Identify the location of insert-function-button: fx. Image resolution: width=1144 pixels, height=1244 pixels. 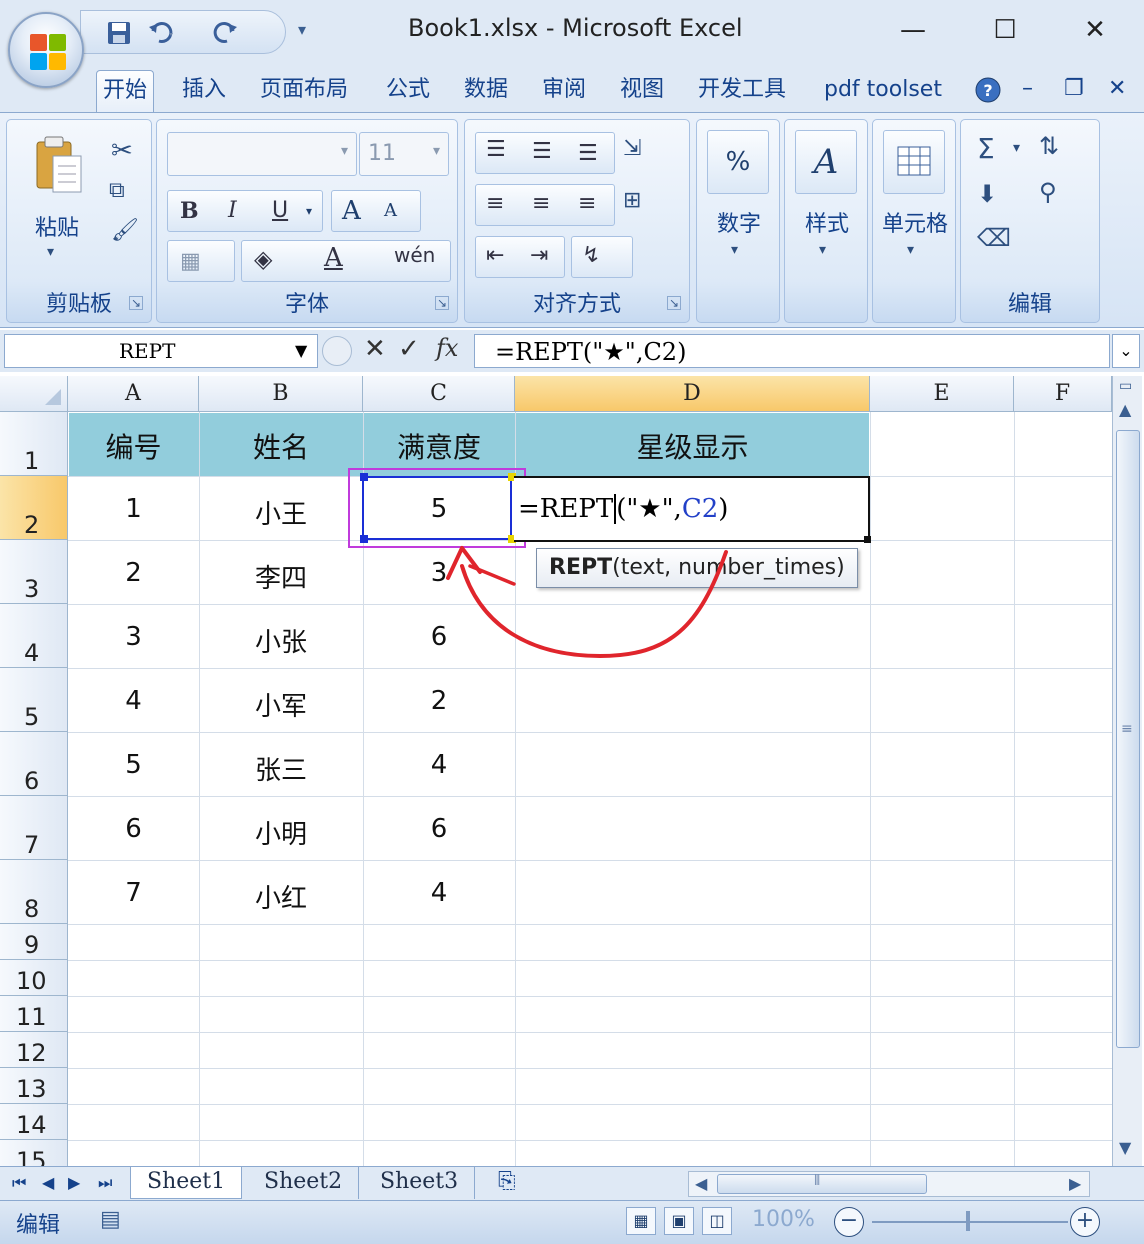
(447, 348).